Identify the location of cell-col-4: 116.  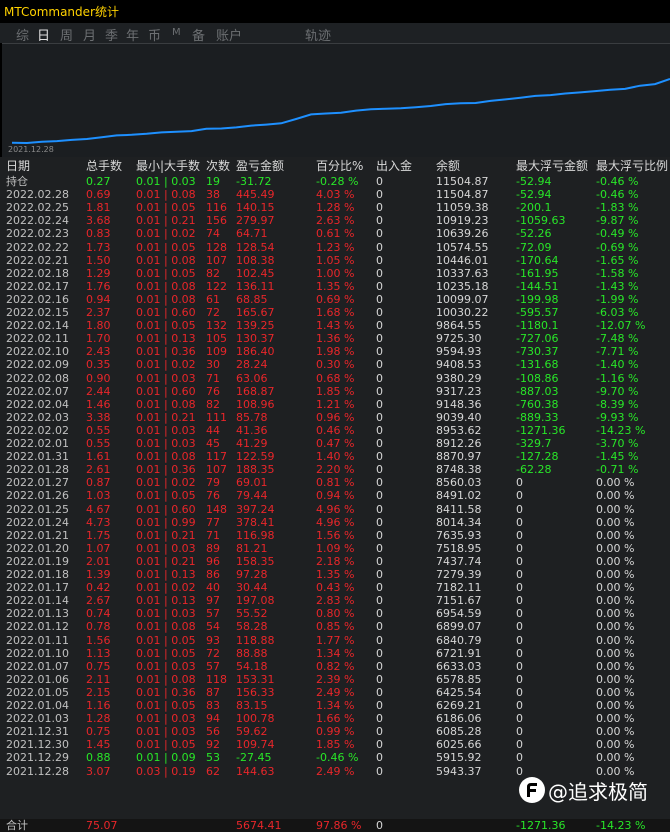
(216, 208).